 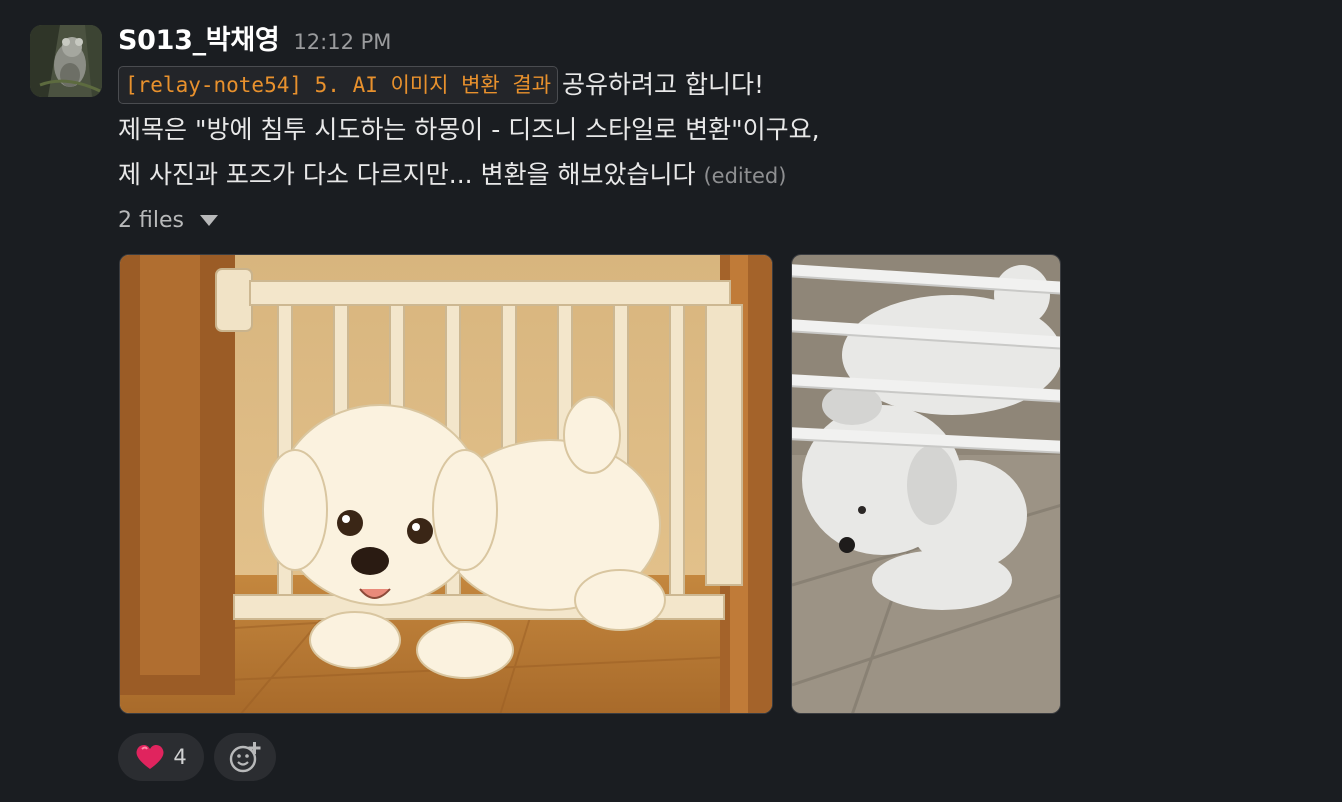 I want to click on files-toggle: 2 files, so click(x=168, y=220).